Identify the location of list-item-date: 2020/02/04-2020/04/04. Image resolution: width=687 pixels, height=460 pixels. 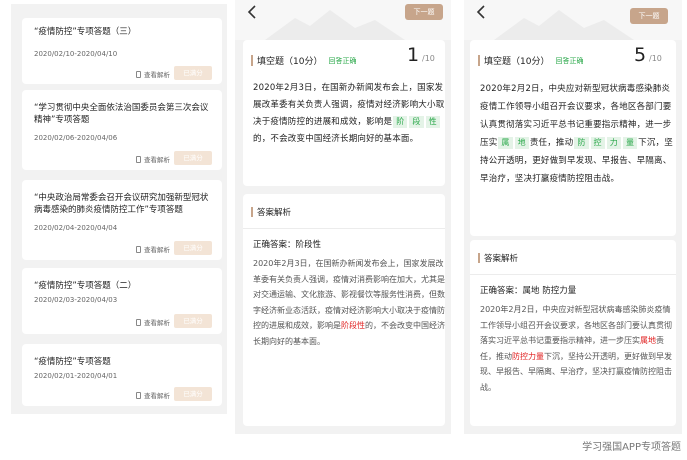
(76, 228).